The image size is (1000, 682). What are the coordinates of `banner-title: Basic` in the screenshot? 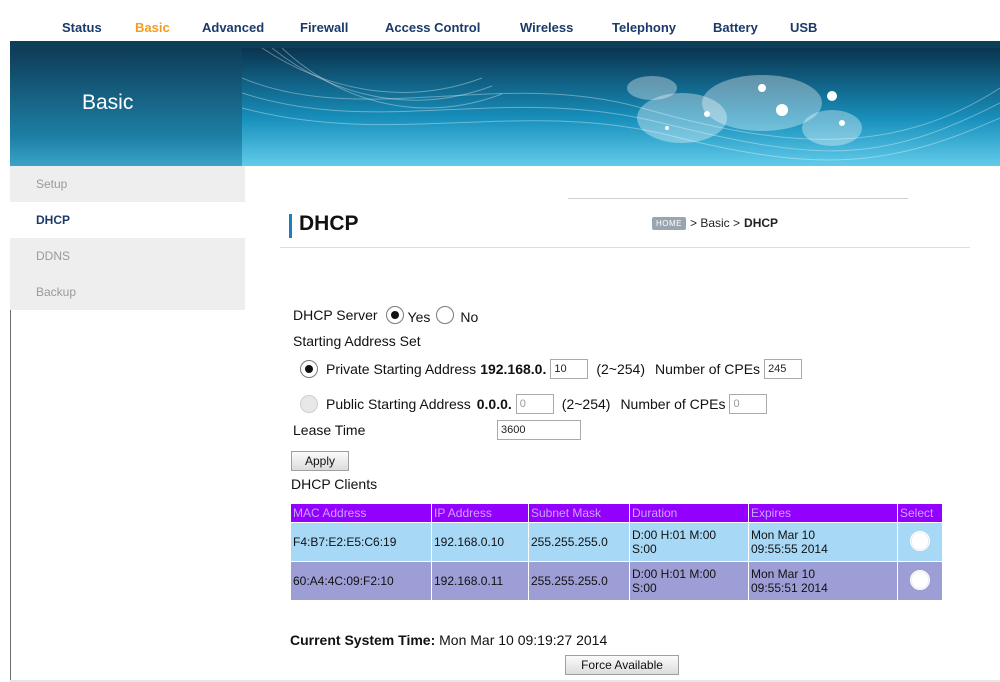 It's located at (108, 102).